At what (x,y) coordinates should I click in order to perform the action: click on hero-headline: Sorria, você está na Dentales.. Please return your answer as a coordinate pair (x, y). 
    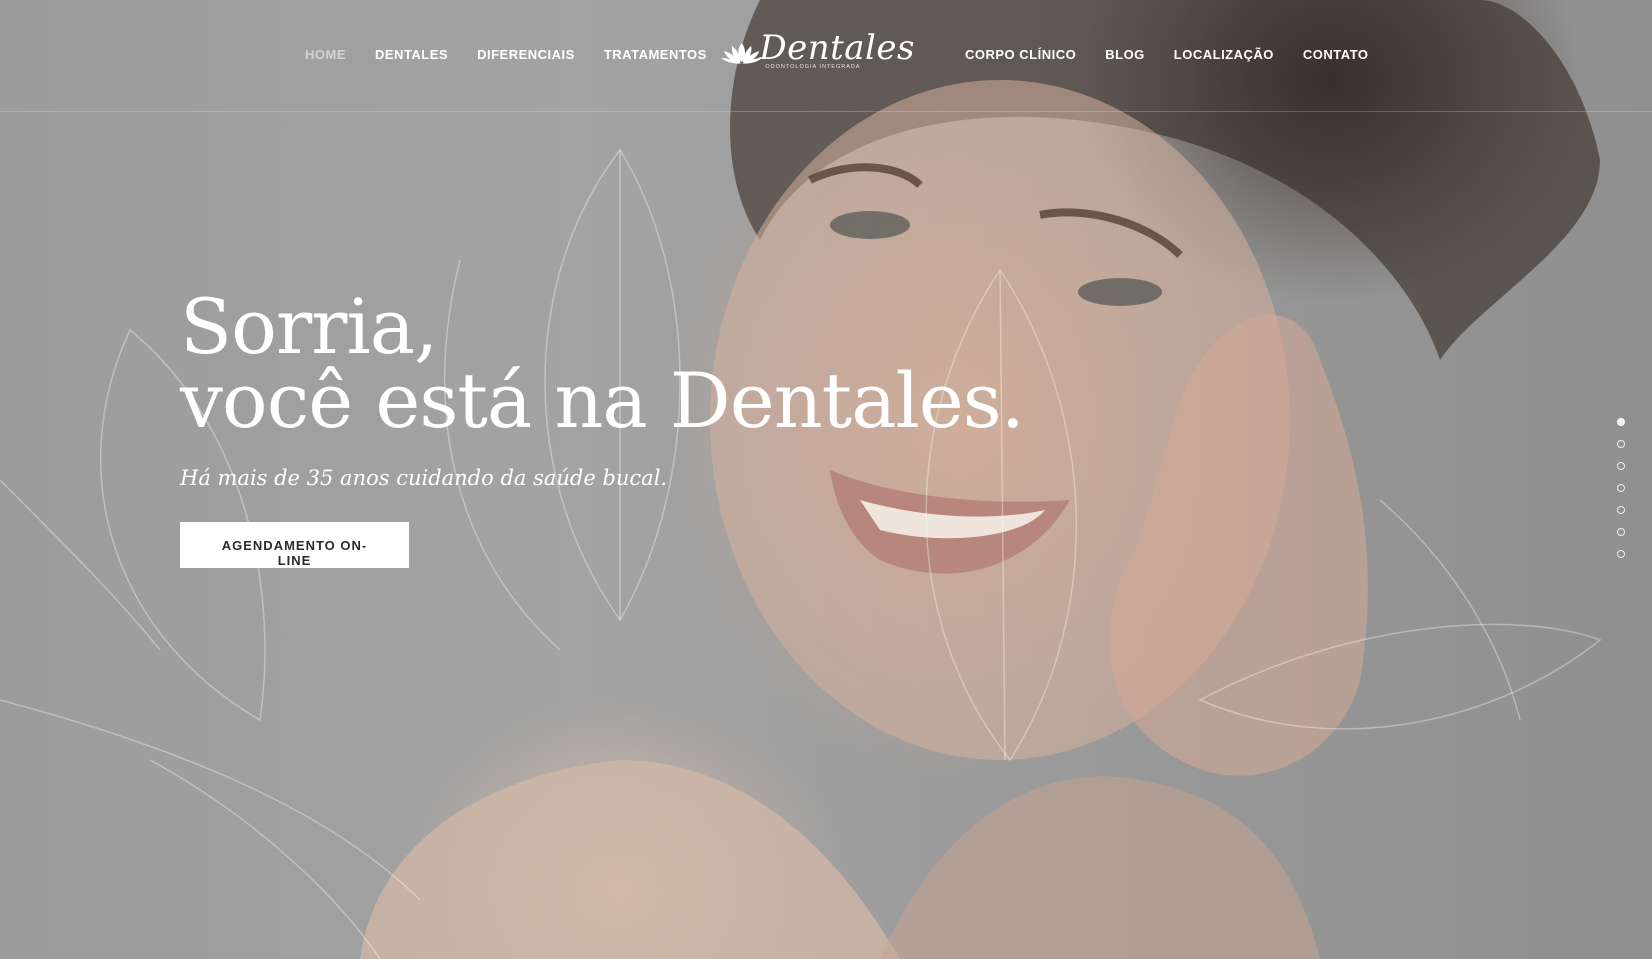
    Looking at the image, I should click on (602, 363).